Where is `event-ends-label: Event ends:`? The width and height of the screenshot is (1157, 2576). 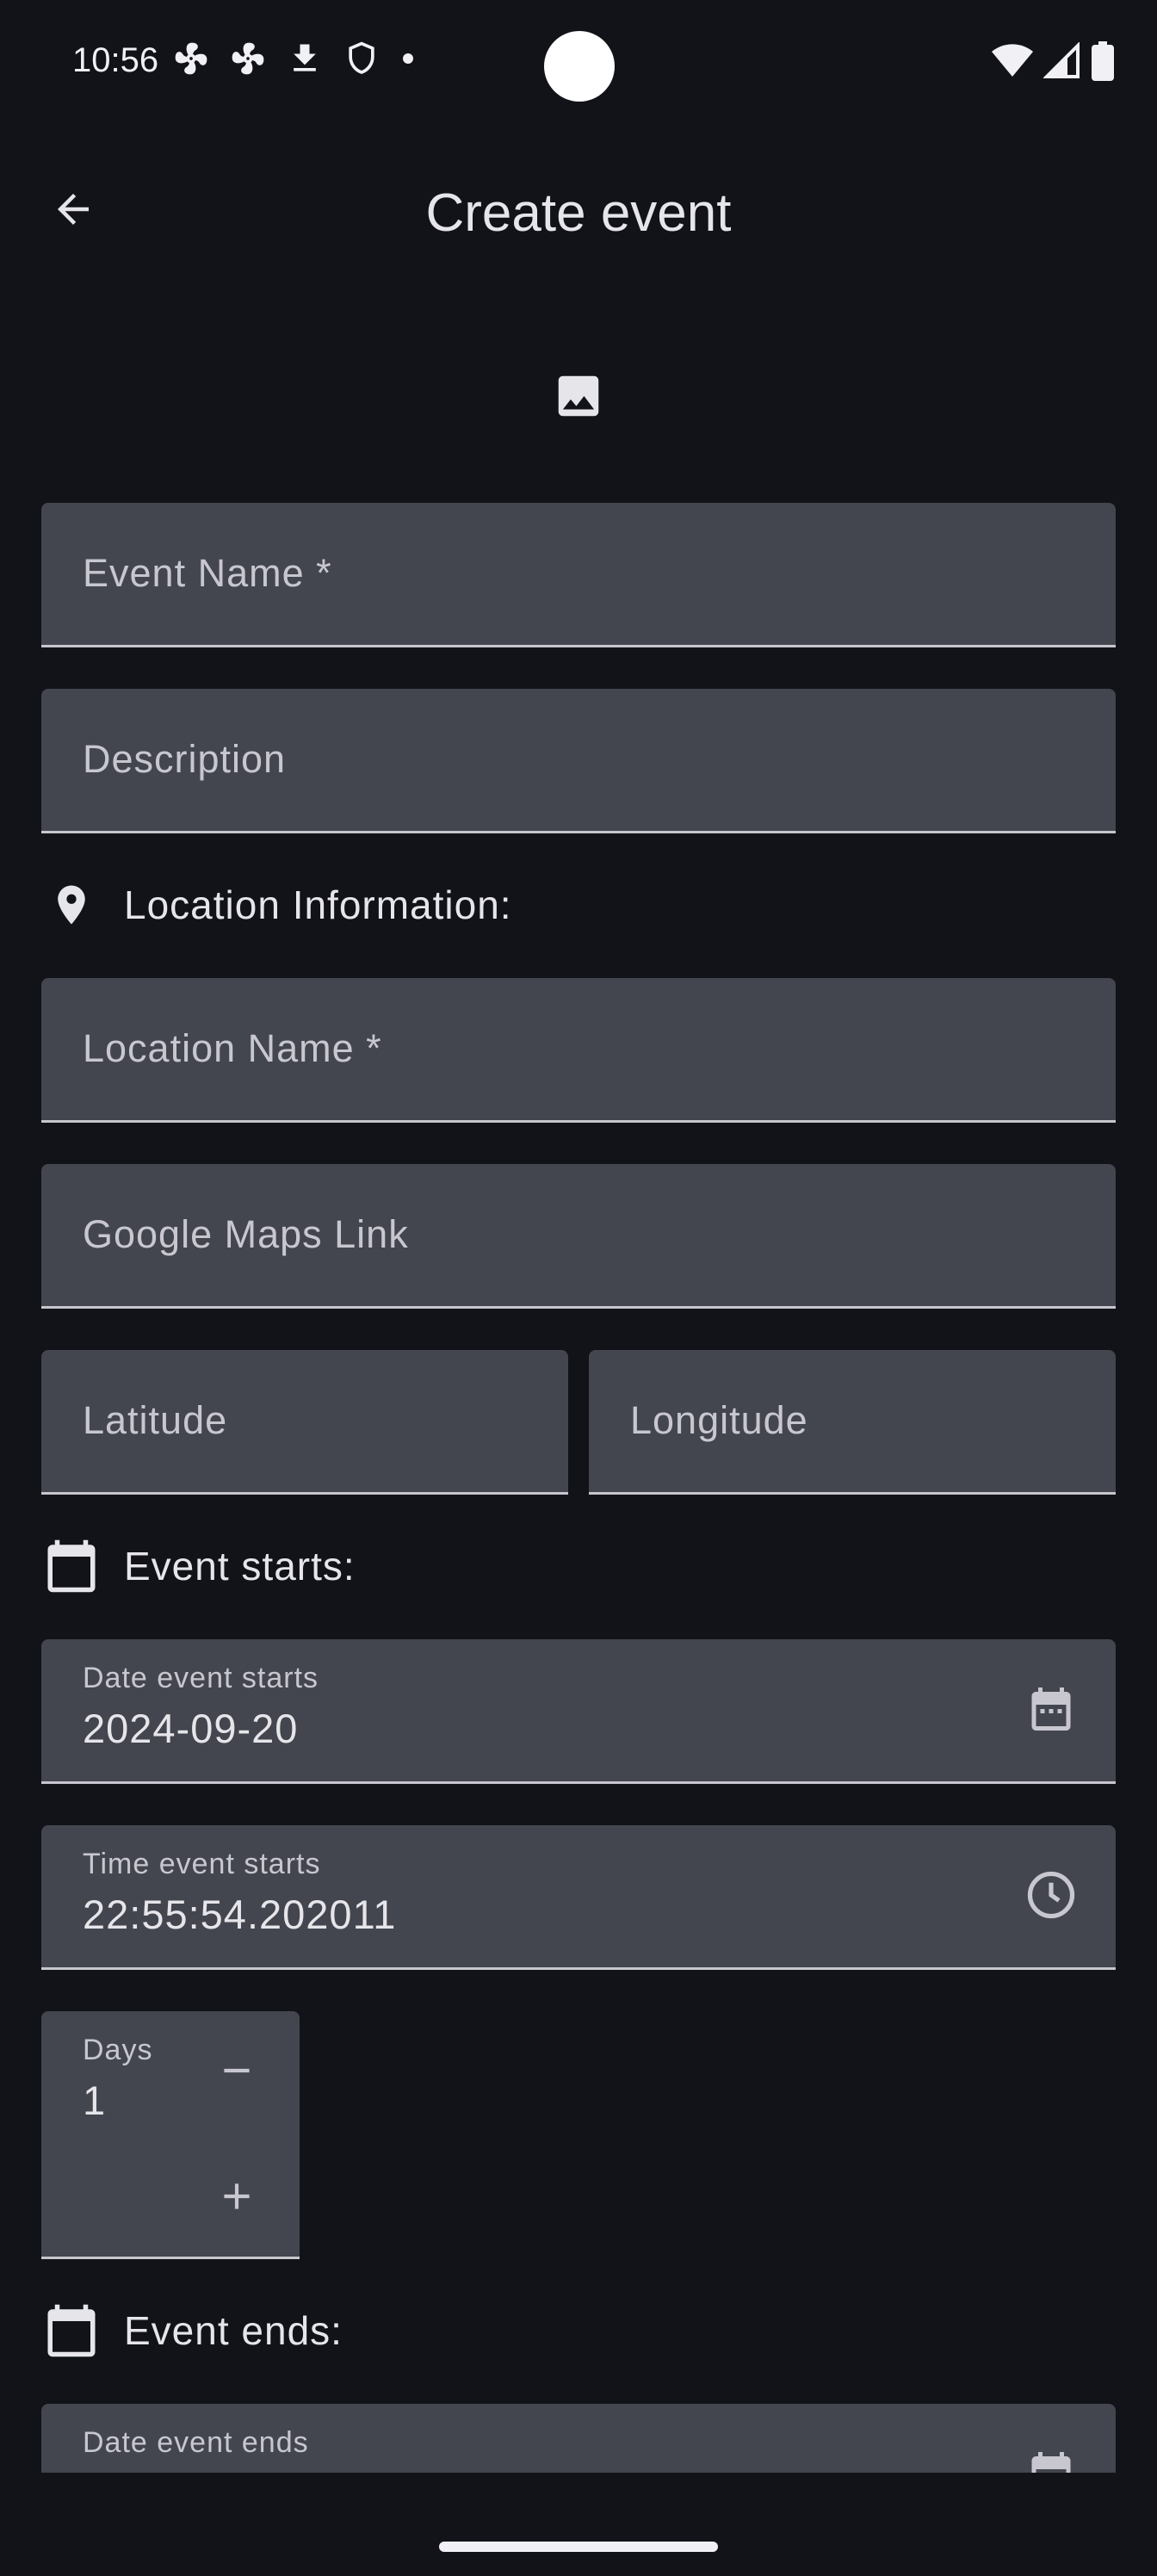
event-ends-label: Event ends: is located at coordinates (233, 2330).